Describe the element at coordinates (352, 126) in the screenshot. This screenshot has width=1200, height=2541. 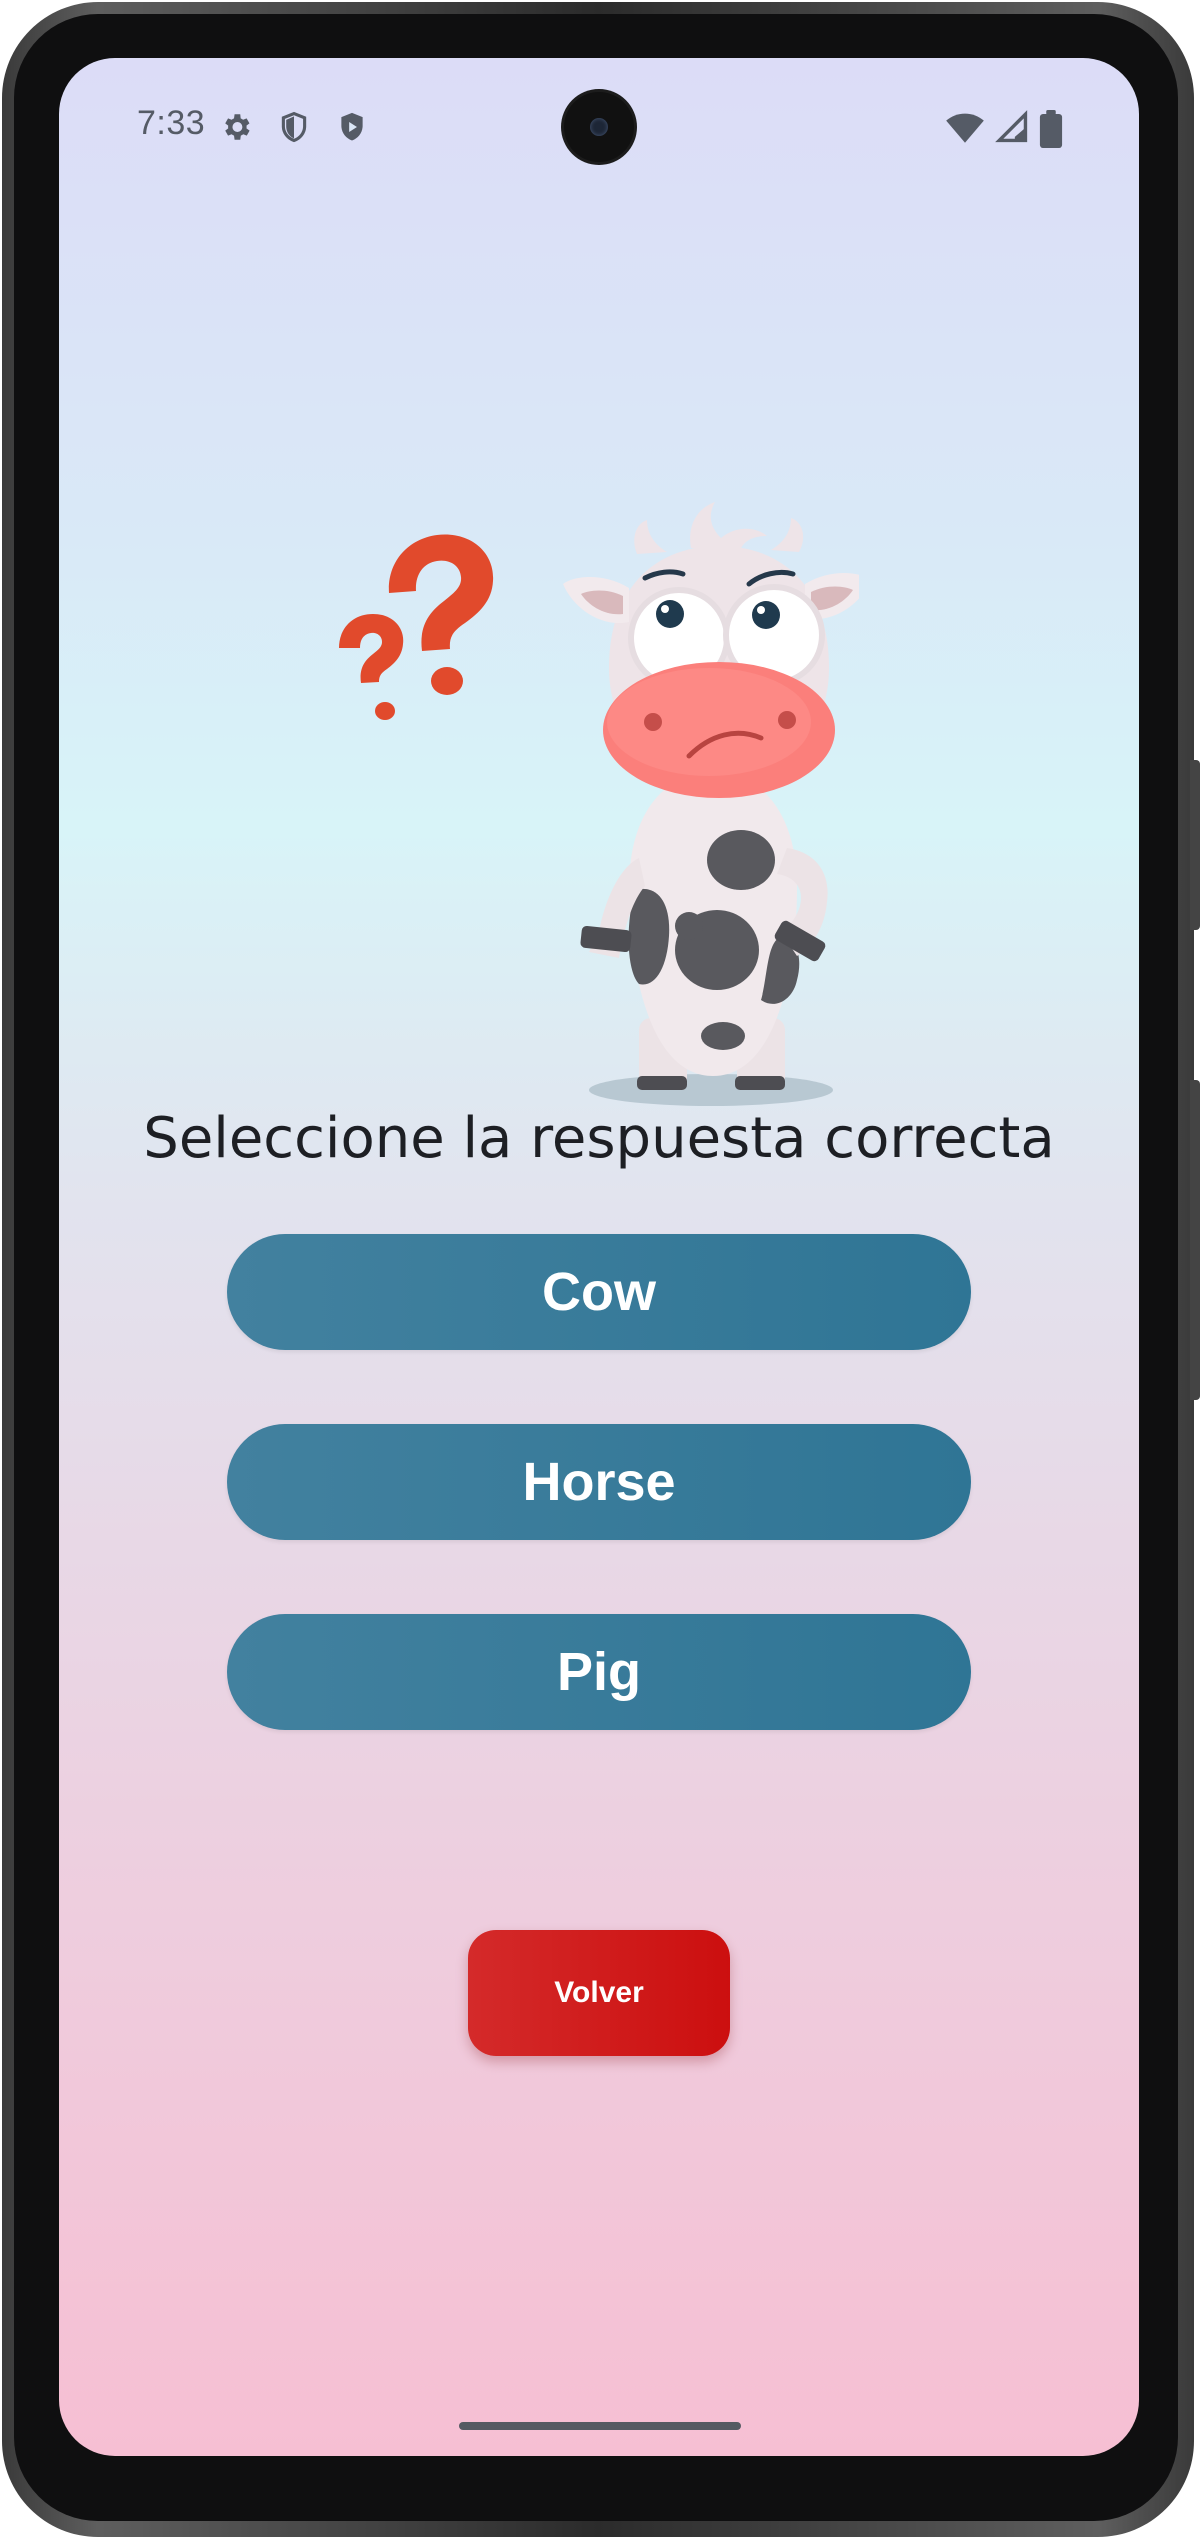
I see `shield-play-icon` at that location.